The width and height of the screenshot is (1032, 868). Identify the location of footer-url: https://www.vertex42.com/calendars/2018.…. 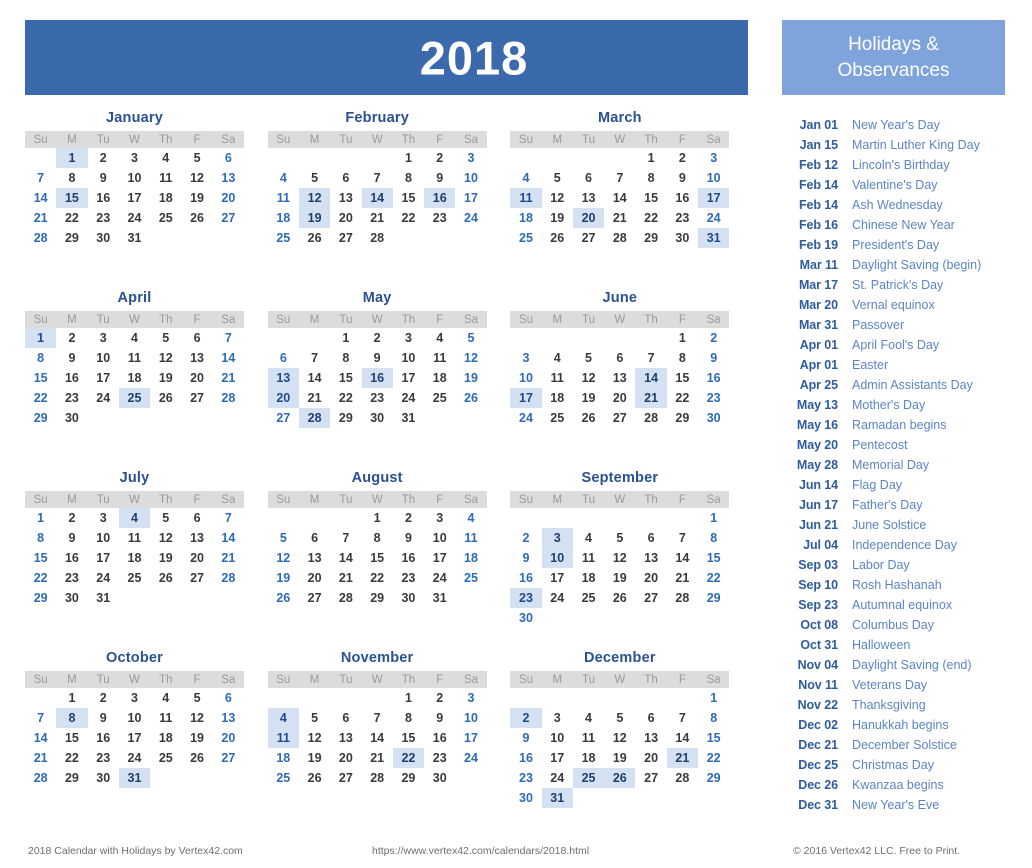
(480, 851).